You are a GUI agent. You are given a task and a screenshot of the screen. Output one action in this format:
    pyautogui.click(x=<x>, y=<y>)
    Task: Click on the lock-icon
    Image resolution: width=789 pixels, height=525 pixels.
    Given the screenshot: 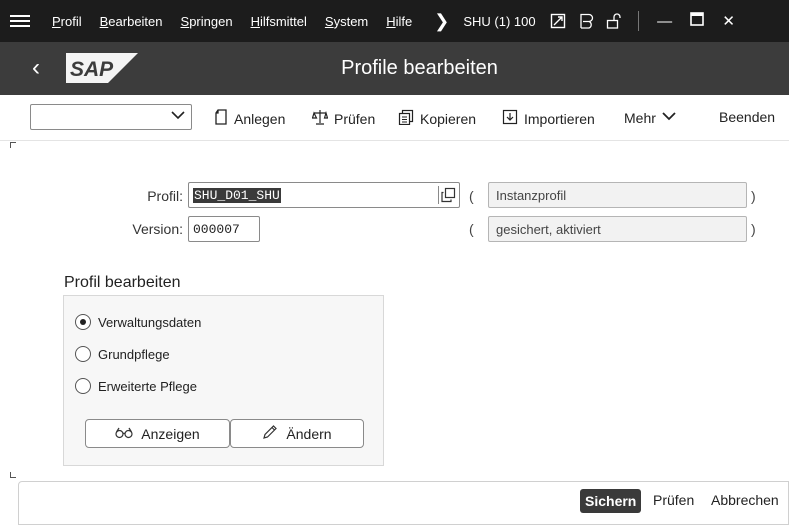 What is the action you would take?
    pyautogui.click(x=614, y=21)
    